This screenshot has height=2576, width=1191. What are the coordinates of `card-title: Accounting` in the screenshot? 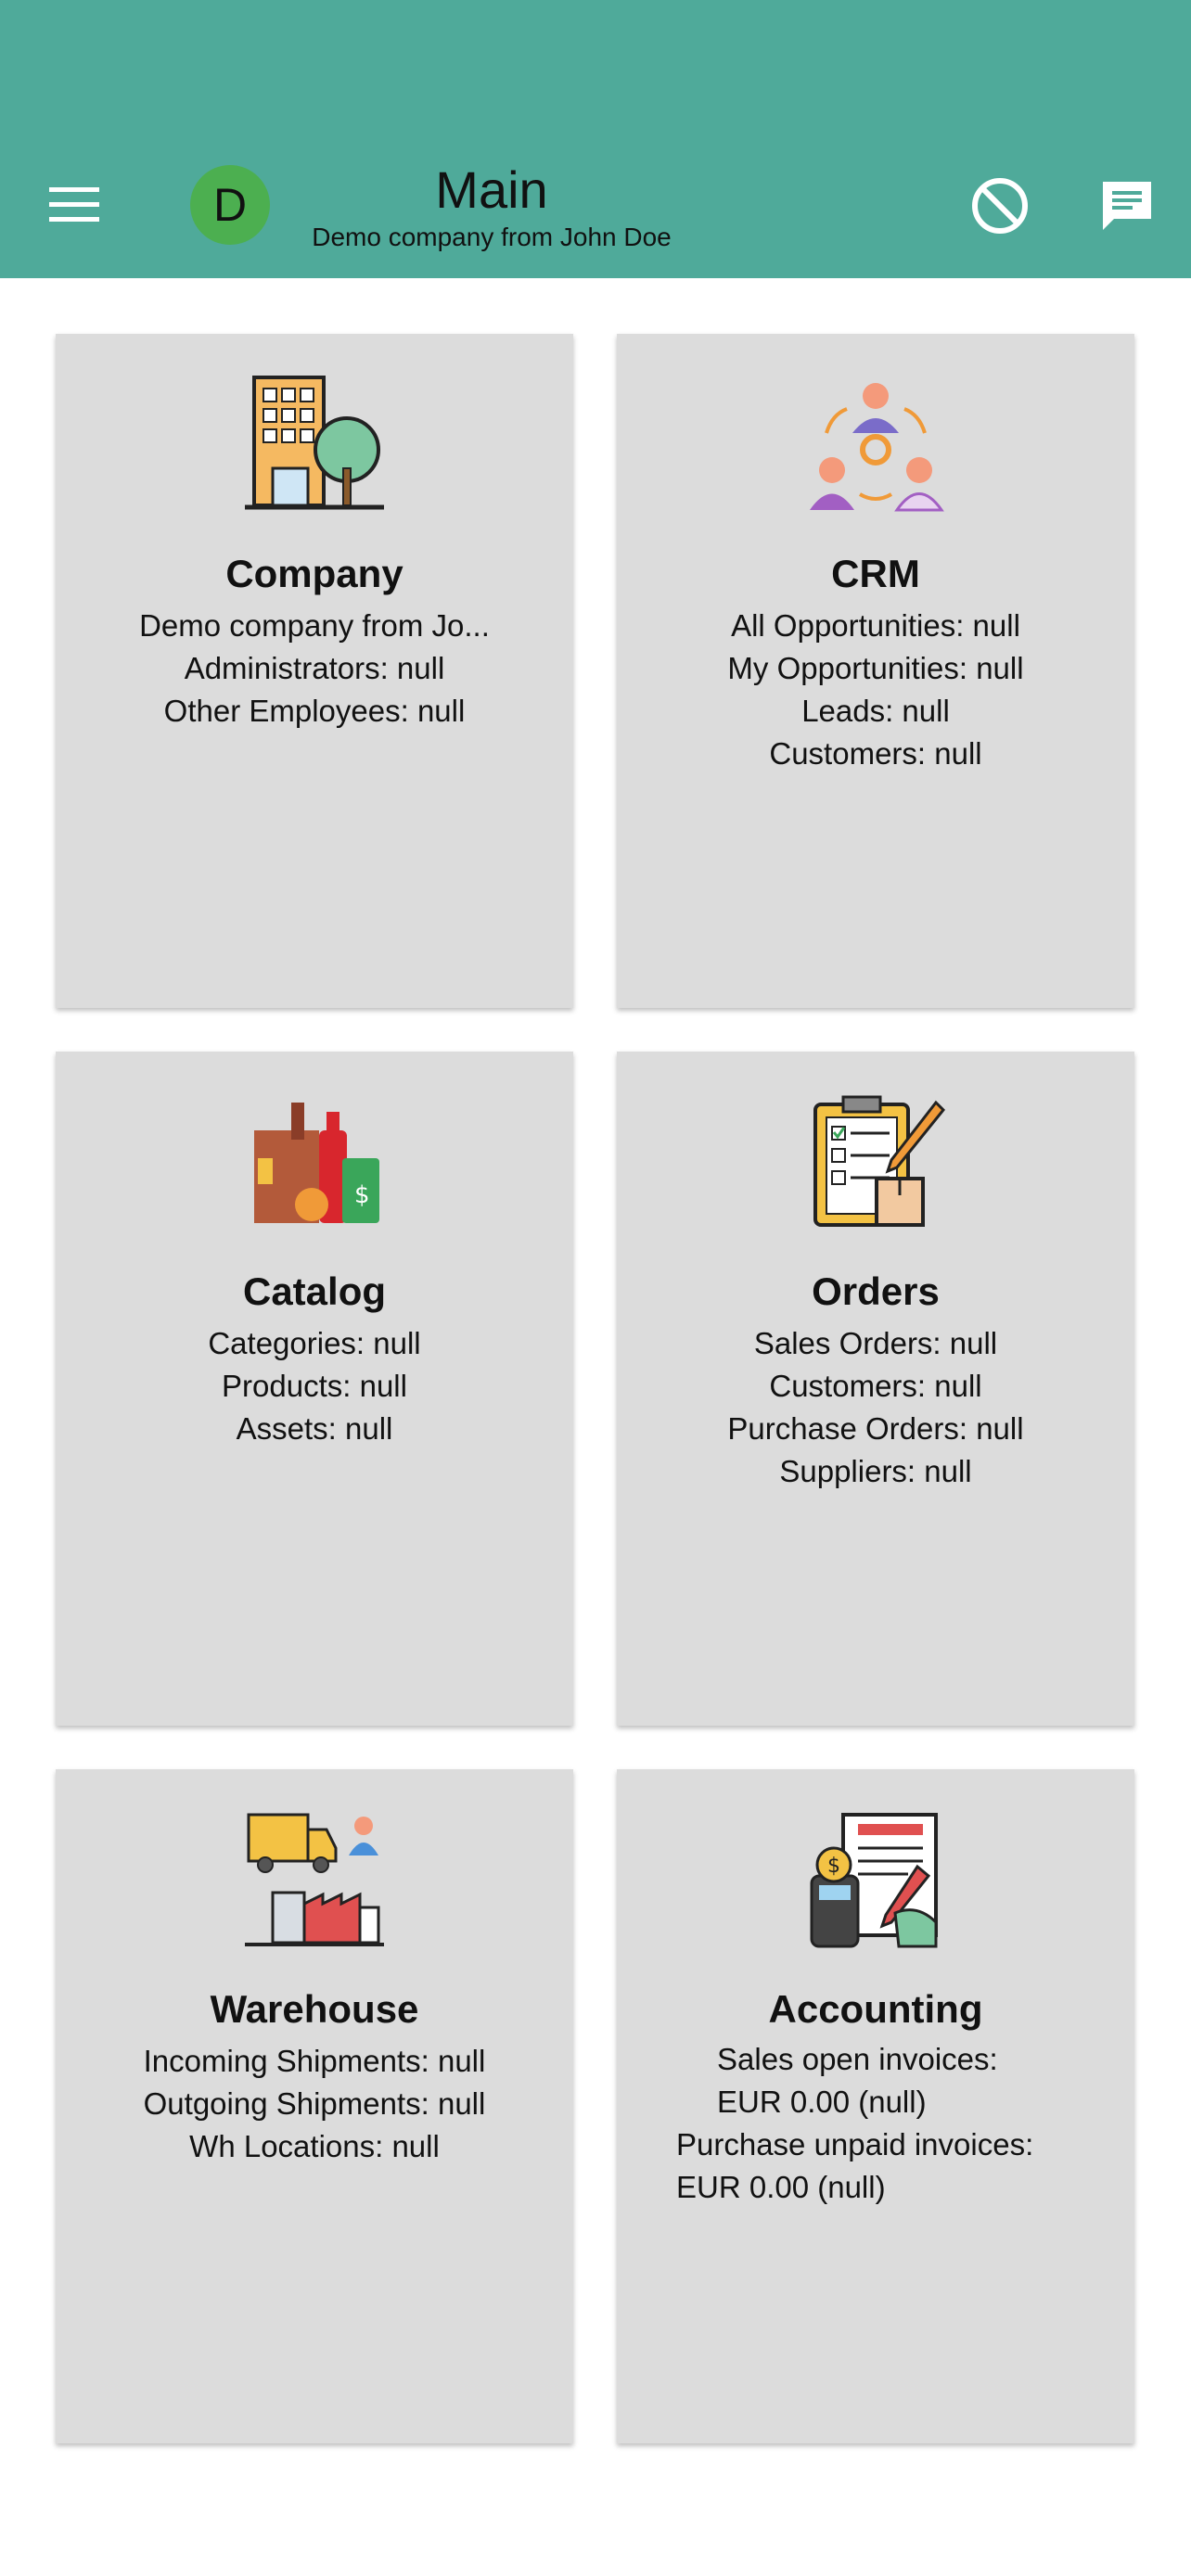 It's located at (875, 2009).